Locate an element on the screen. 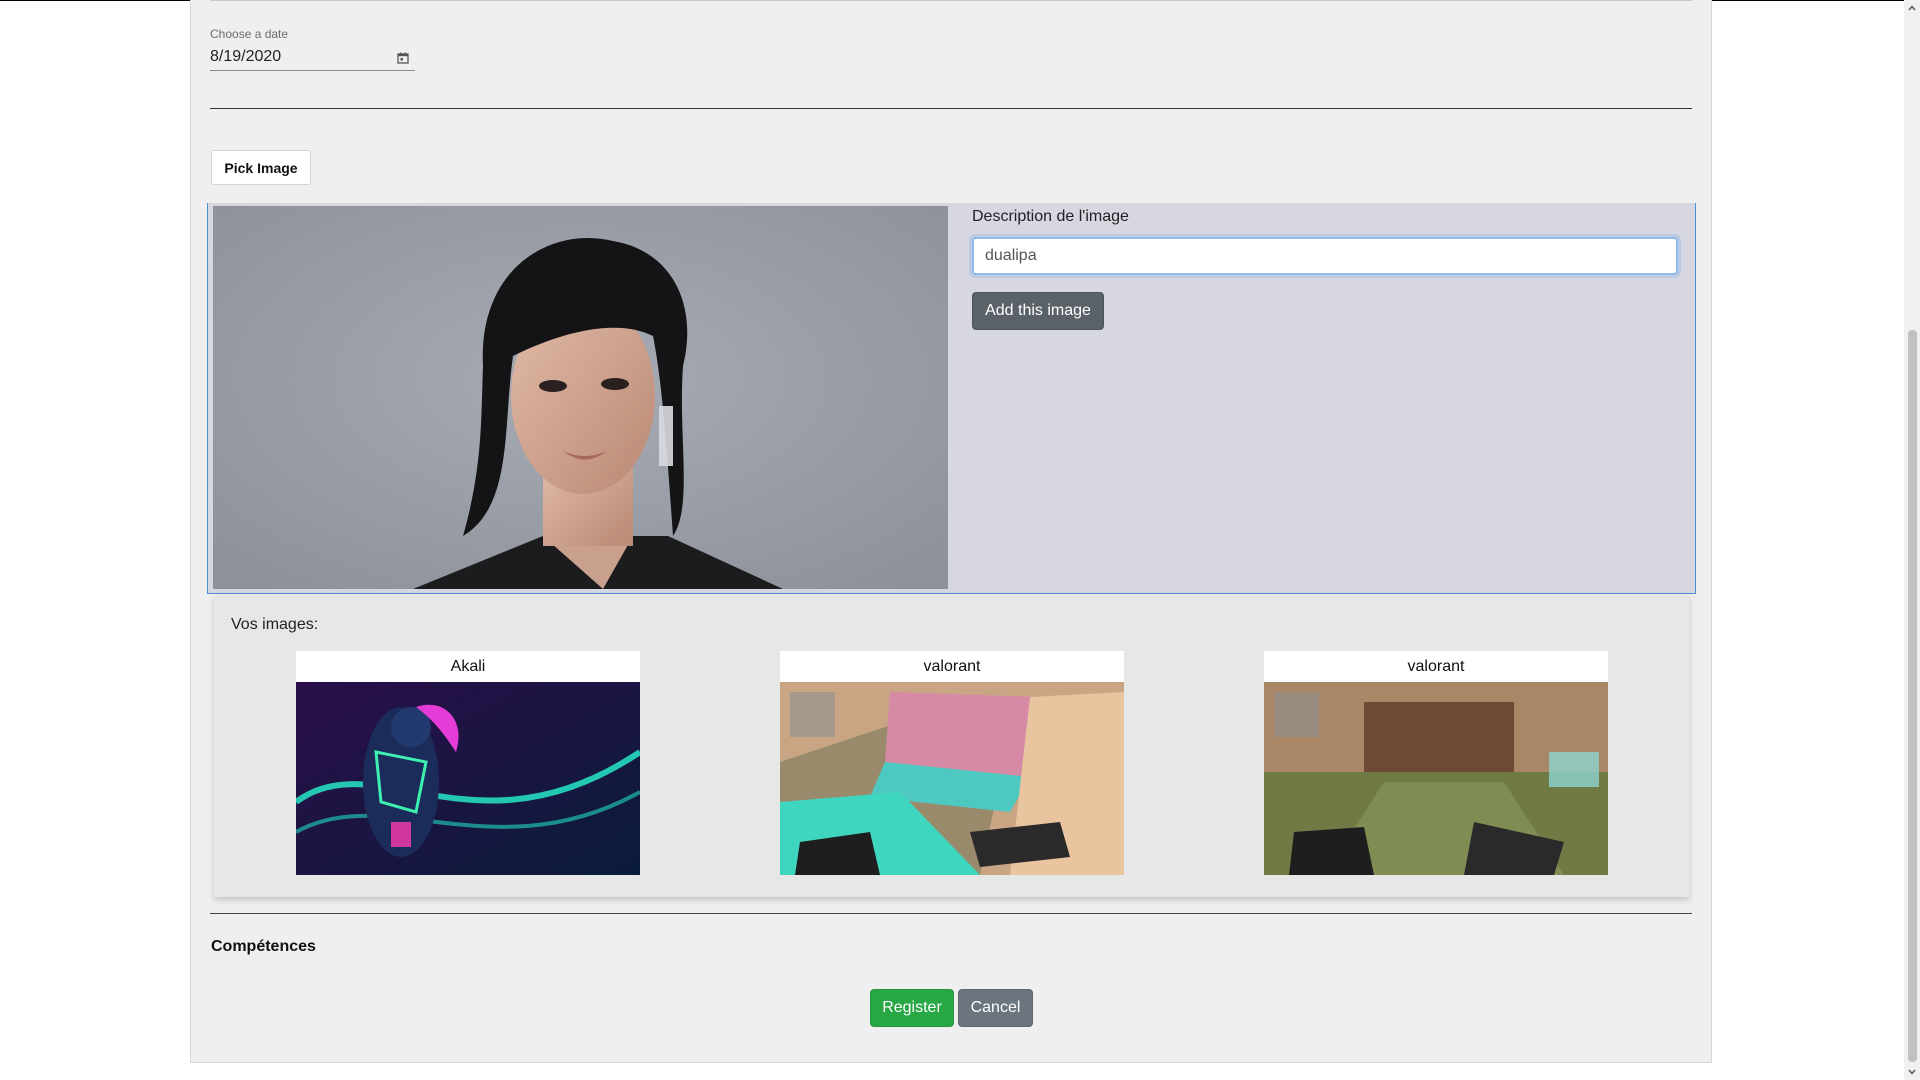 The image size is (1920, 1080). pick-image-button: Pick Image is located at coordinates (261, 167).